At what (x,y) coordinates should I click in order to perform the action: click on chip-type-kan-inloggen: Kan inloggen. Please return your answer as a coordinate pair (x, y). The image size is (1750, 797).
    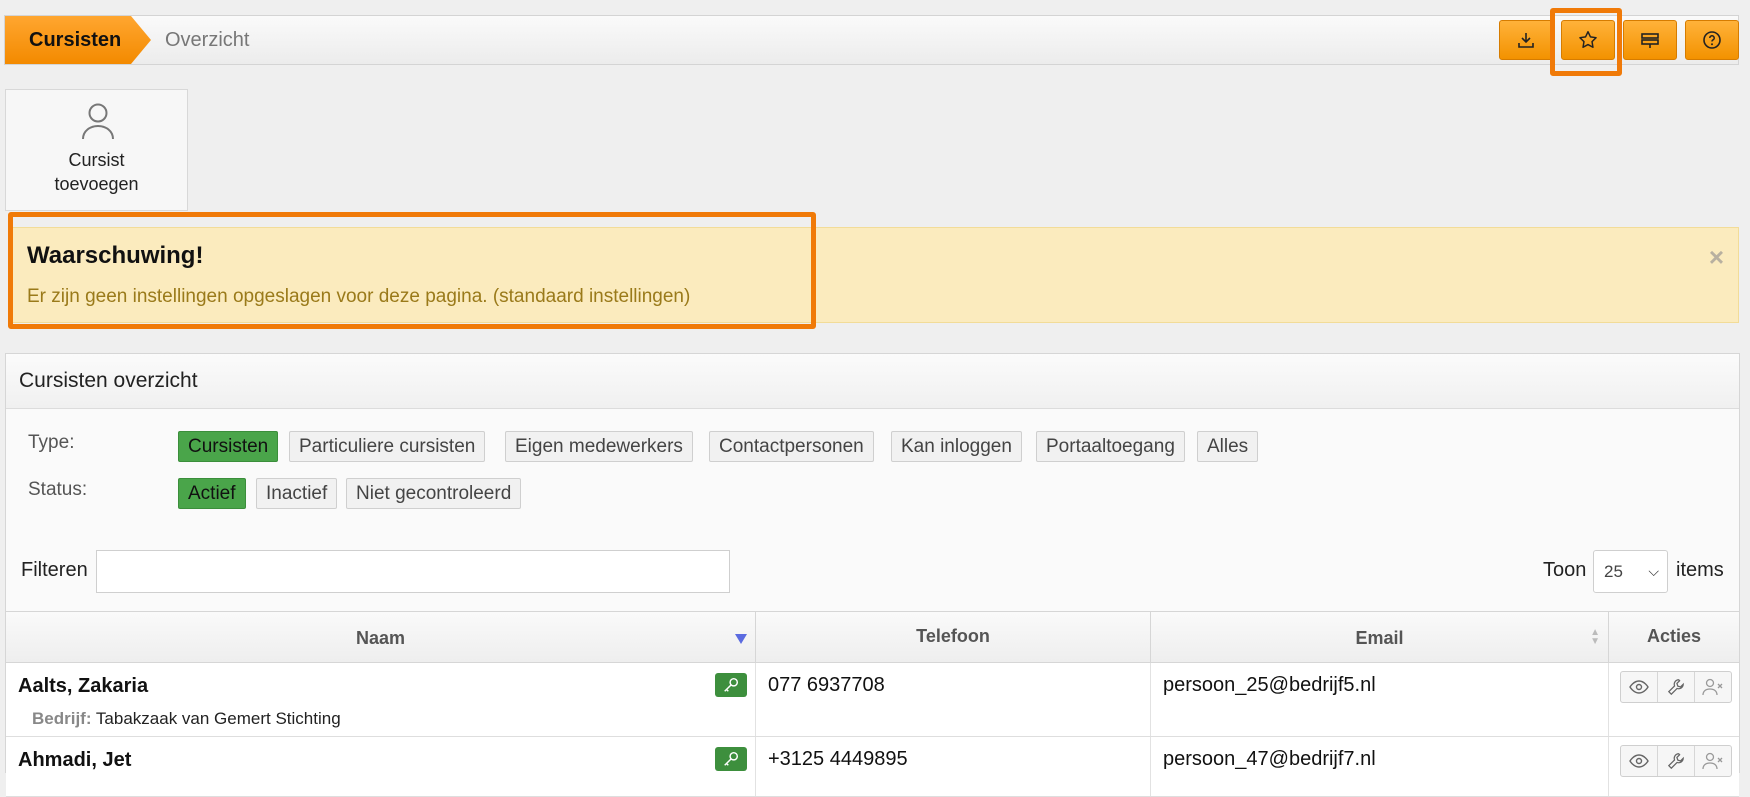
    Looking at the image, I should click on (956, 446).